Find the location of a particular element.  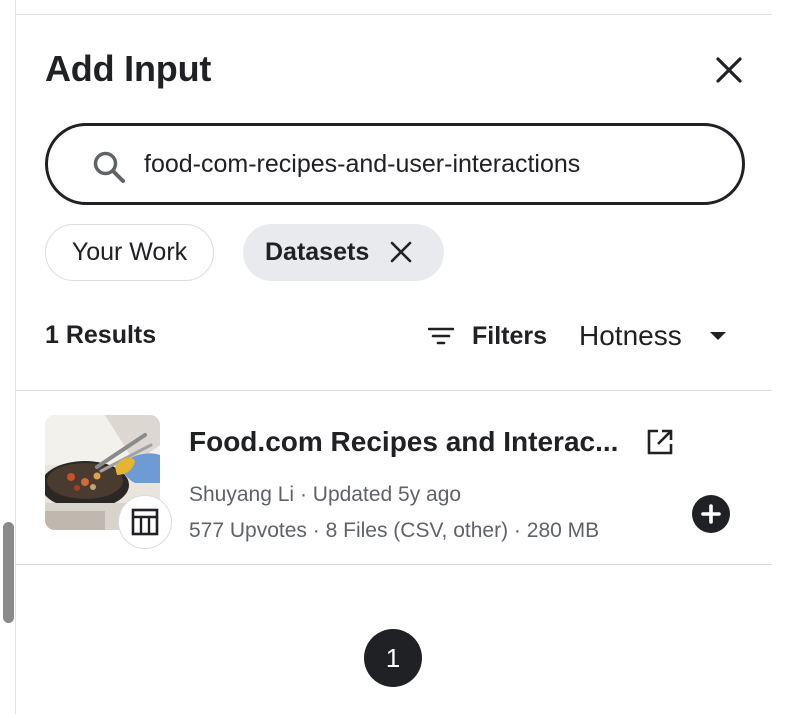

panel-title: Add Input is located at coordinates (128, 68).